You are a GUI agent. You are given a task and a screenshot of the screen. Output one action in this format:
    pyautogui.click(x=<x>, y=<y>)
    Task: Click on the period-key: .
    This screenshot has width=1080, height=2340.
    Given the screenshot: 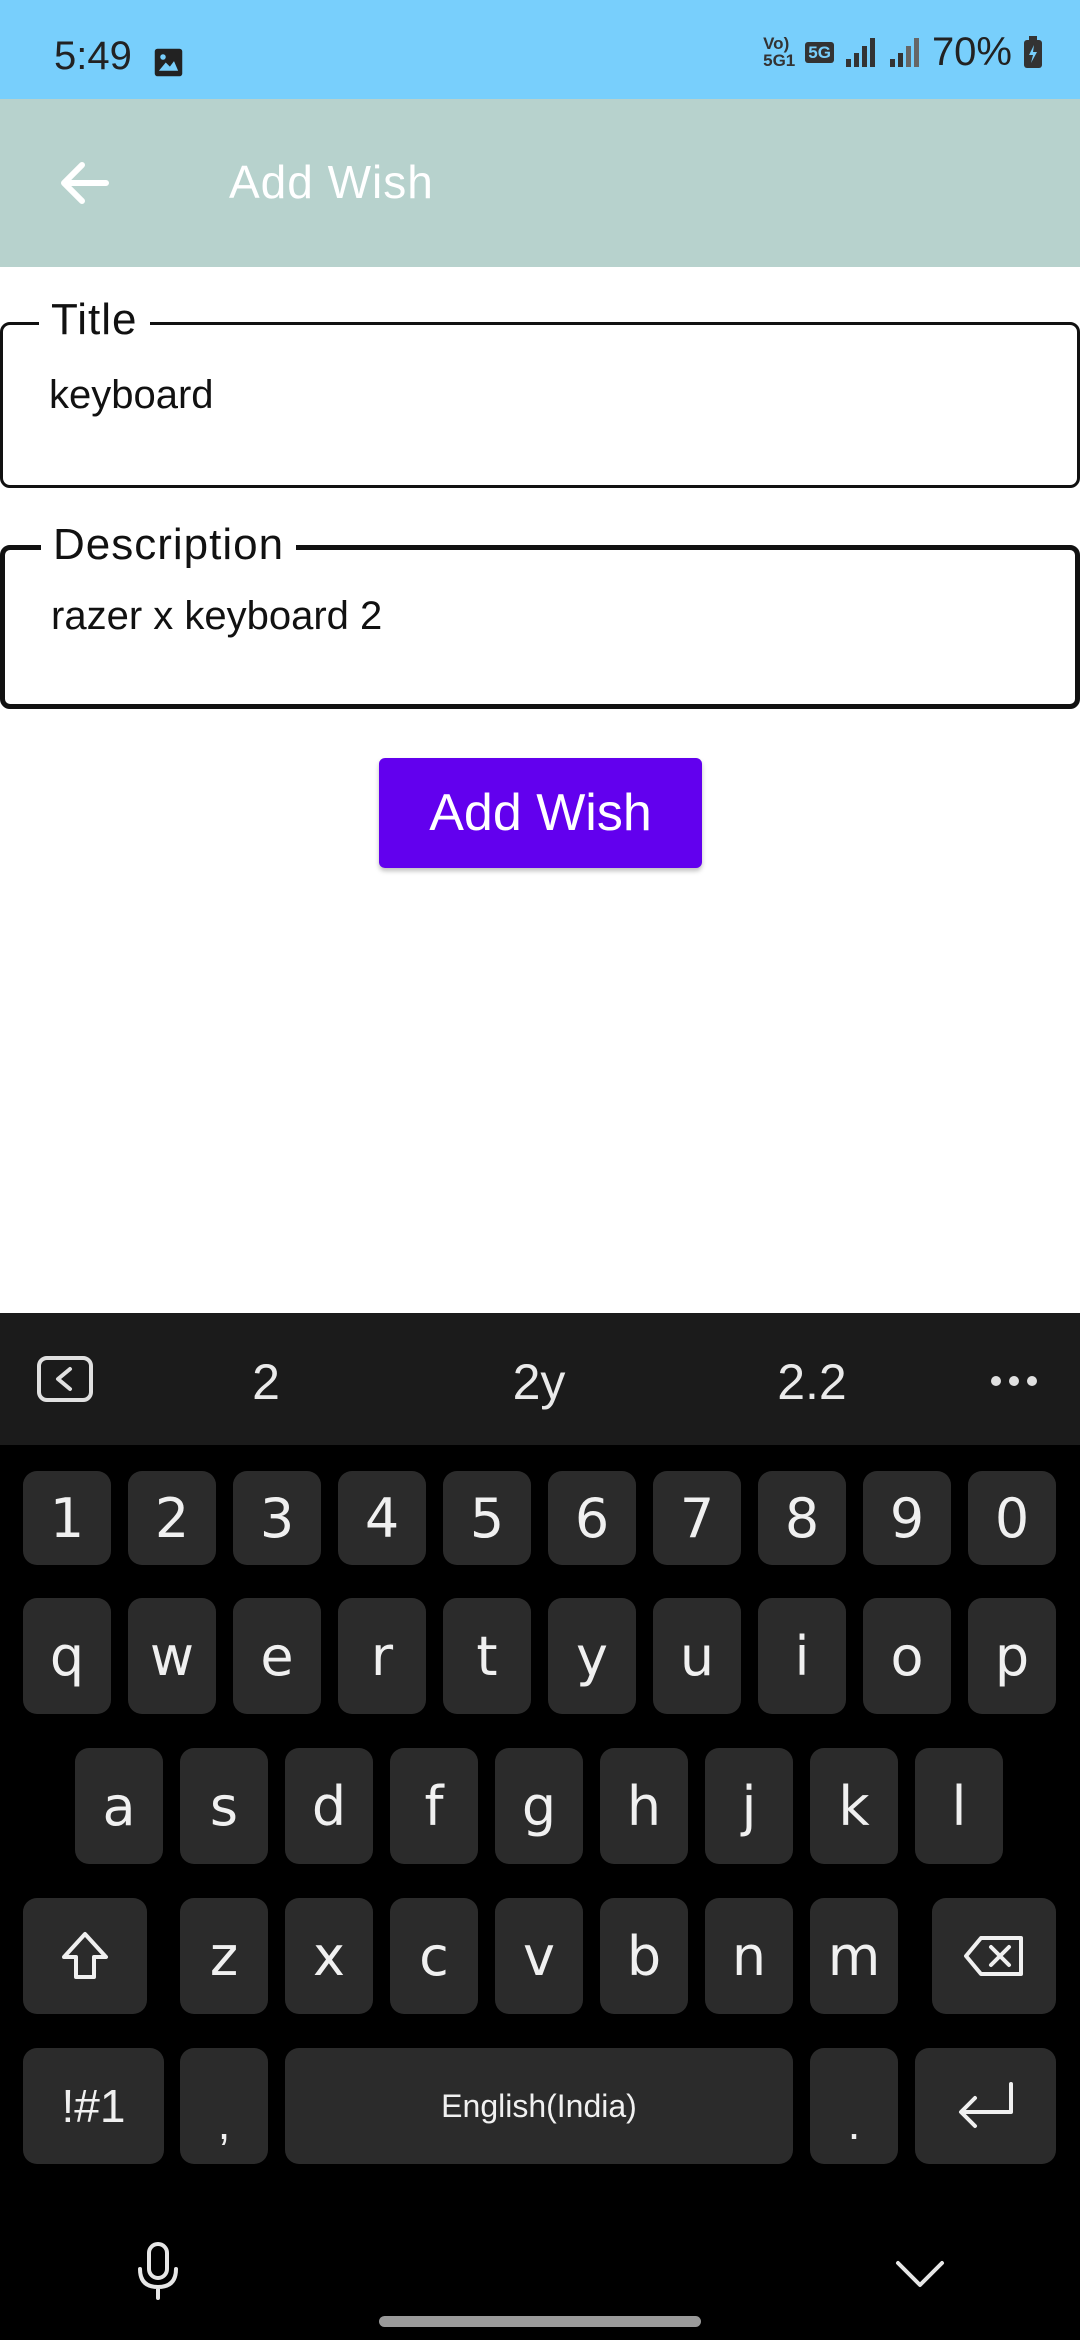 What is the action you would take?
    pyautogui.click(x=854, y=2106)
    